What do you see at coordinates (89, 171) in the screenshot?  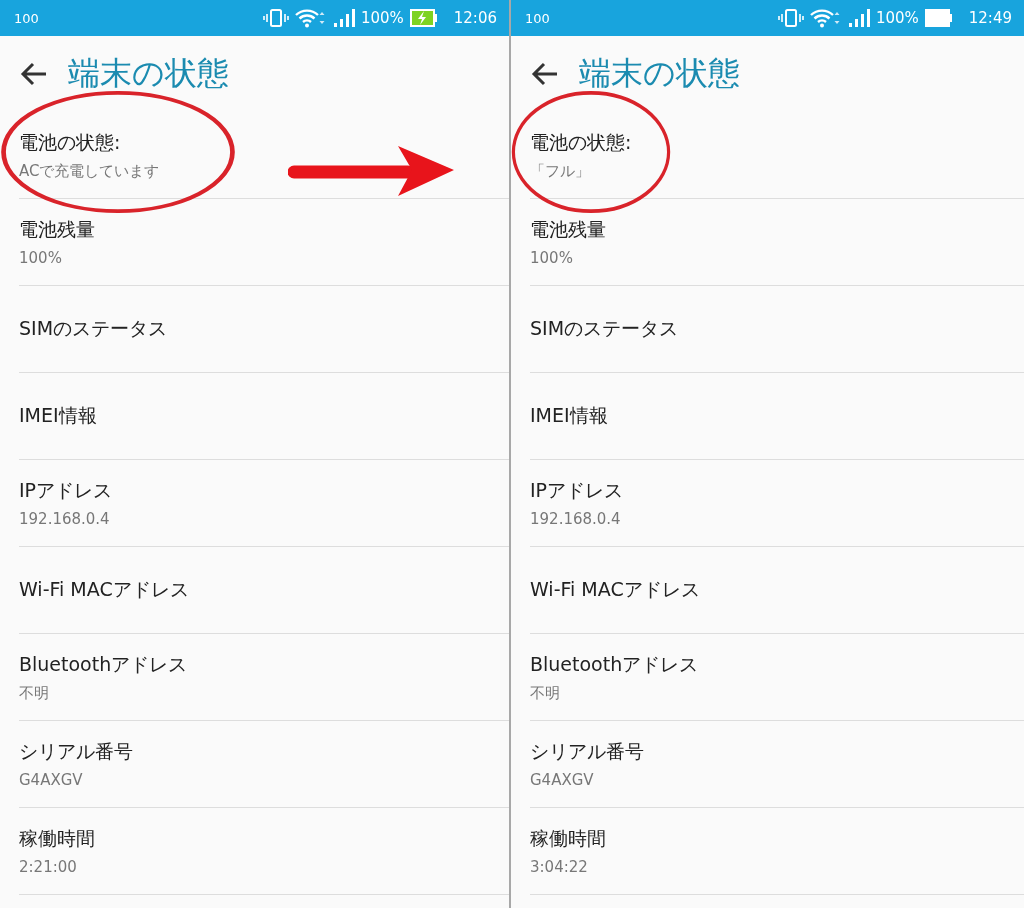 I see `setting-value: ACで充電しています` at bounding box center [89, 171].